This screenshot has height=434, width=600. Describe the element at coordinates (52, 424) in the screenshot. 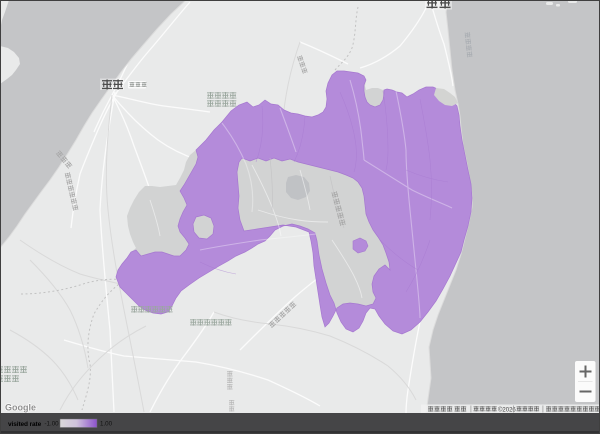

I see `svg-text: -1.00` at that location.